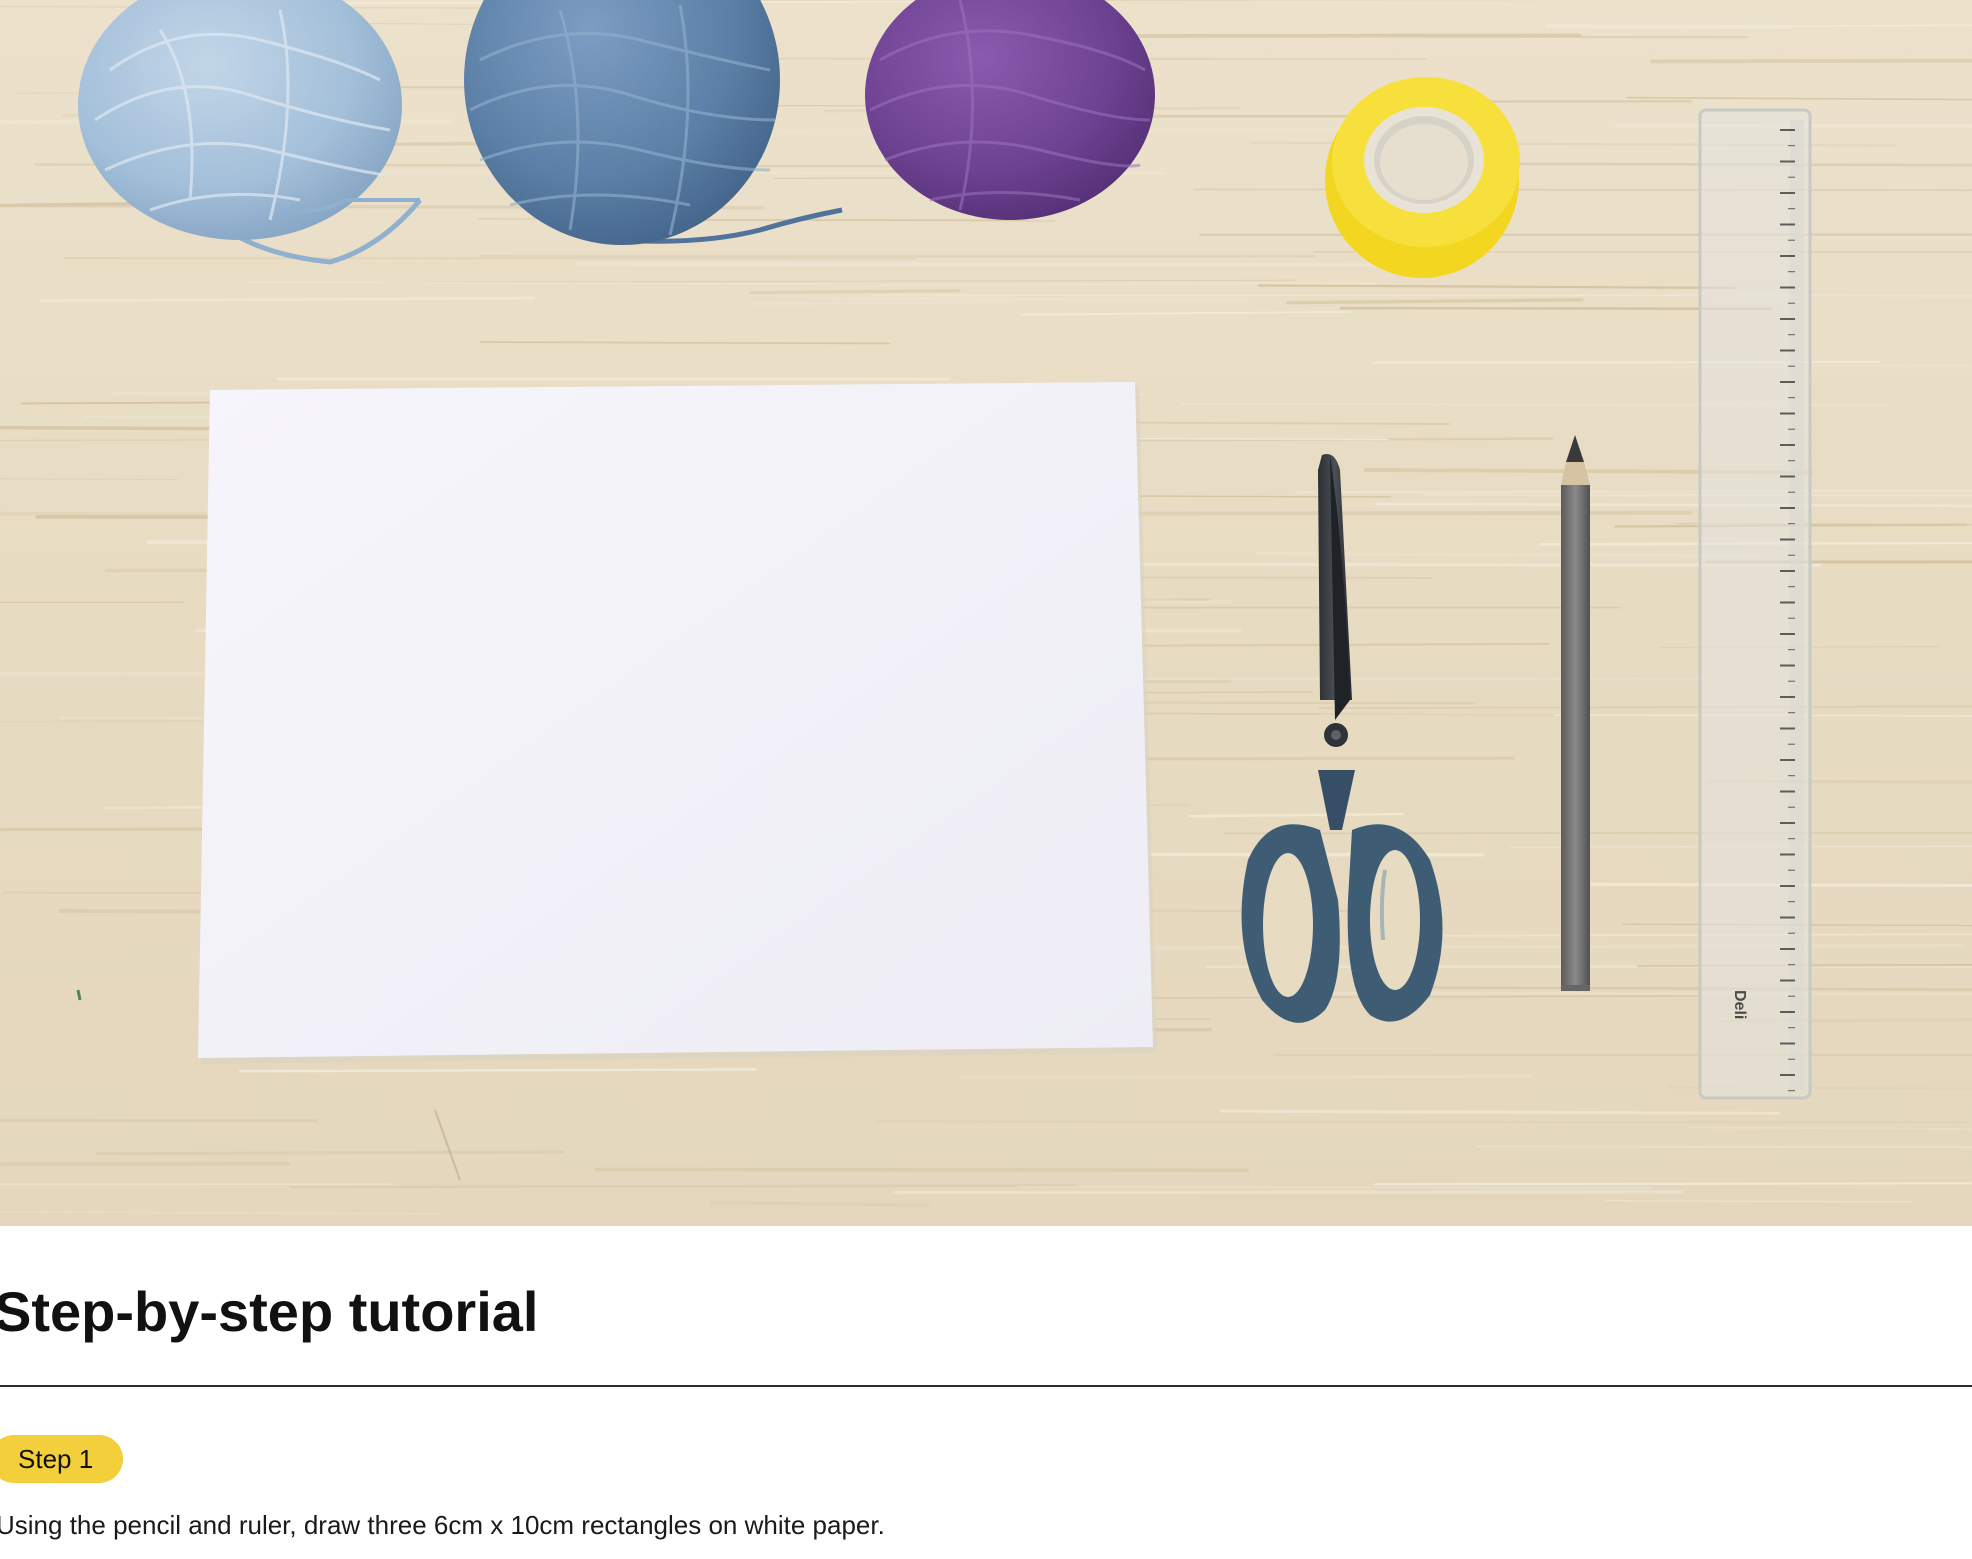  What do you see at coordinates (62, 1459) in the screenshot?
I see `step-badge: Step 1` at bounding box center [62, 1459].